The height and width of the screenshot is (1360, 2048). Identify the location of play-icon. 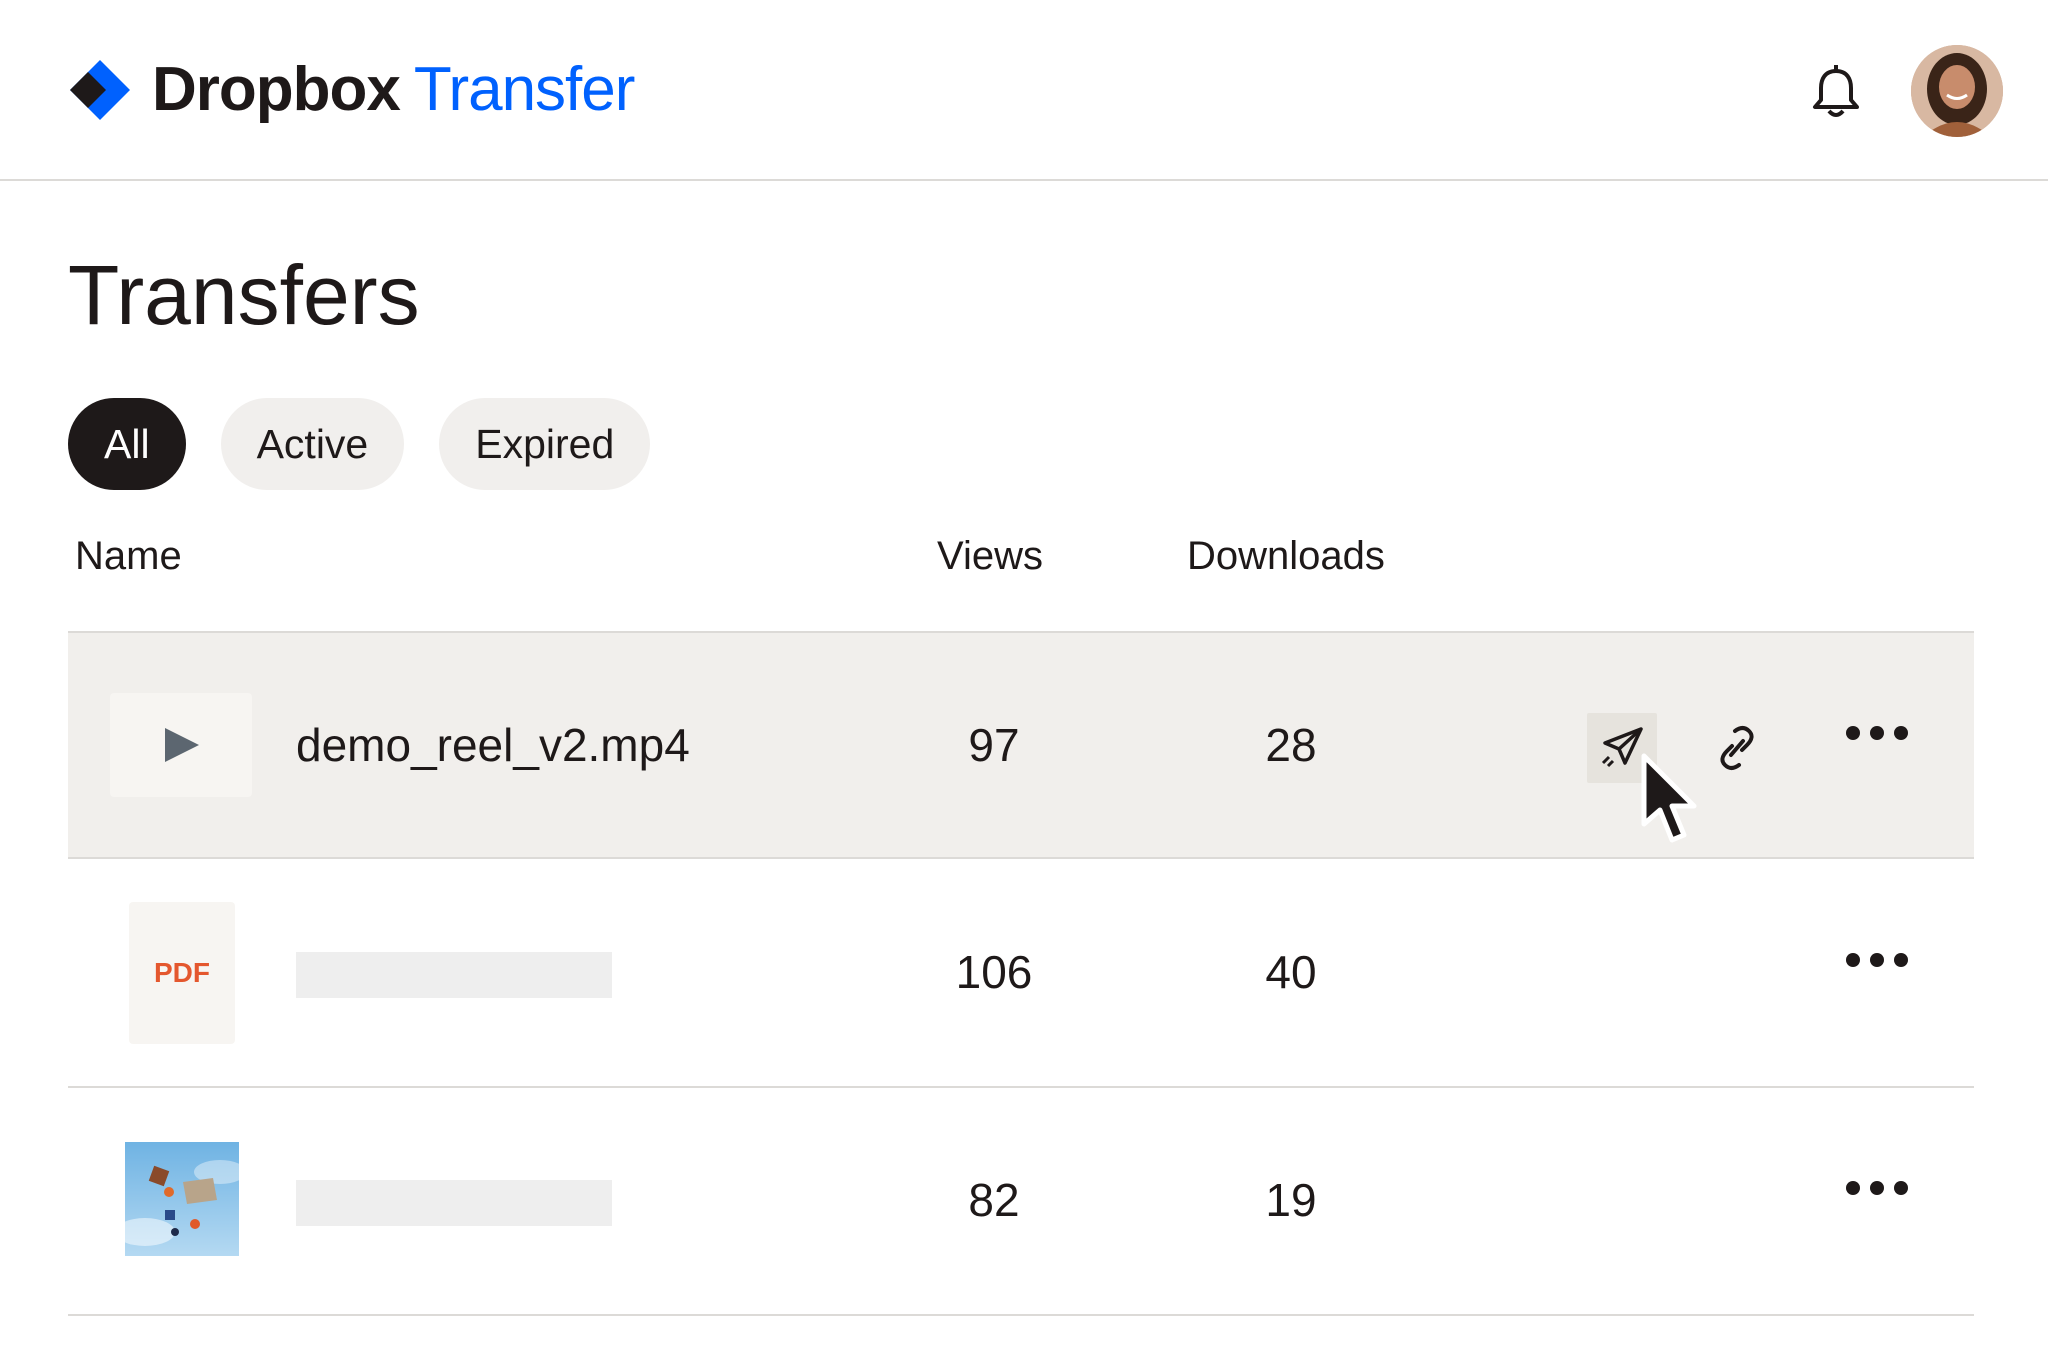
(182, 745).